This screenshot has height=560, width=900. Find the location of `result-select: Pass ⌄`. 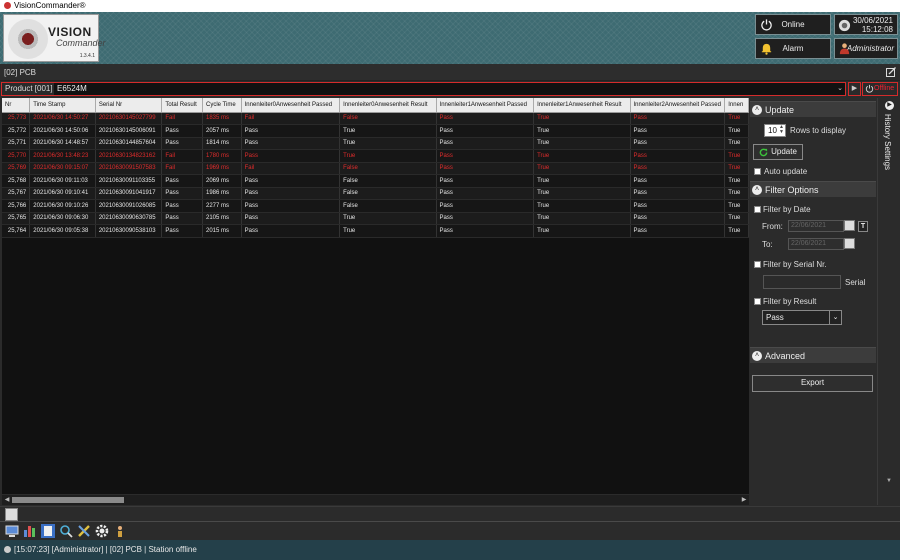

result-select: Pass ⌄ is located at coordinates (802, 317).